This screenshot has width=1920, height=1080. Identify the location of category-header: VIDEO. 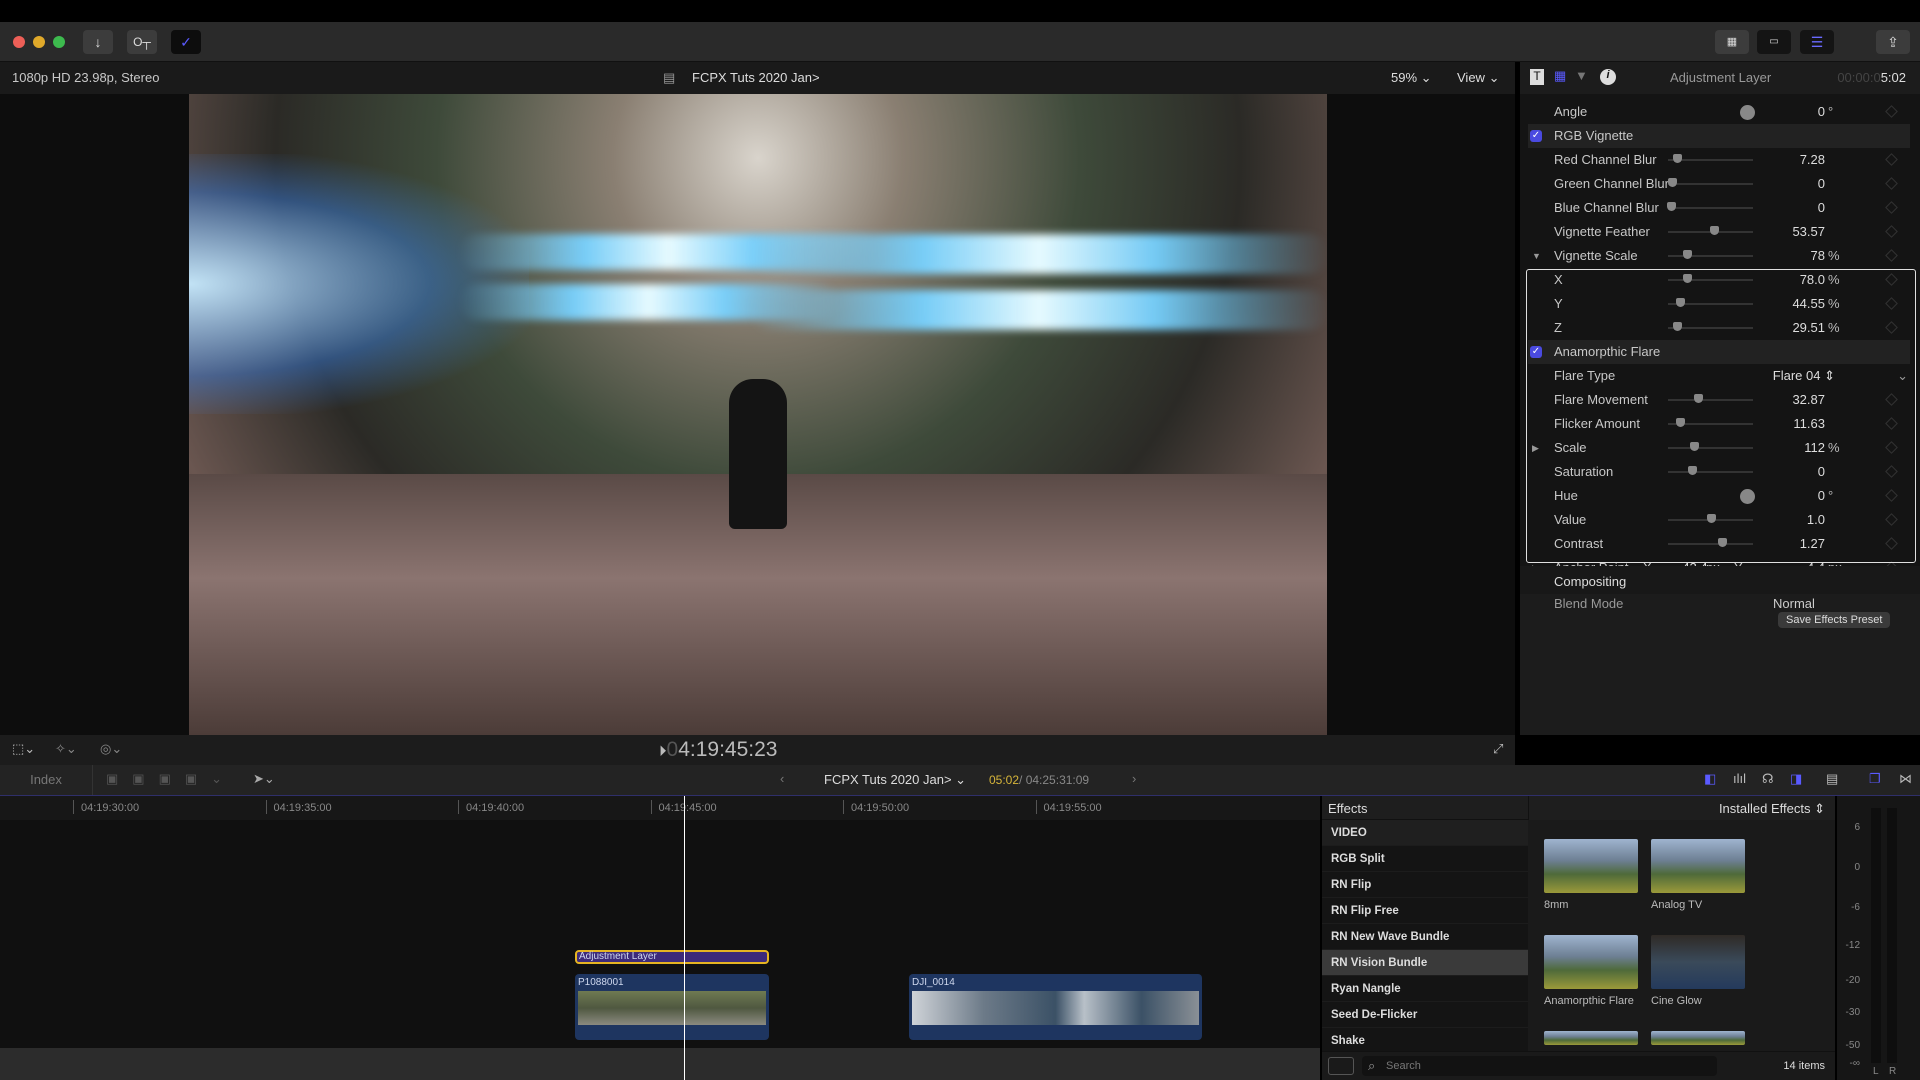
(1425, 833).